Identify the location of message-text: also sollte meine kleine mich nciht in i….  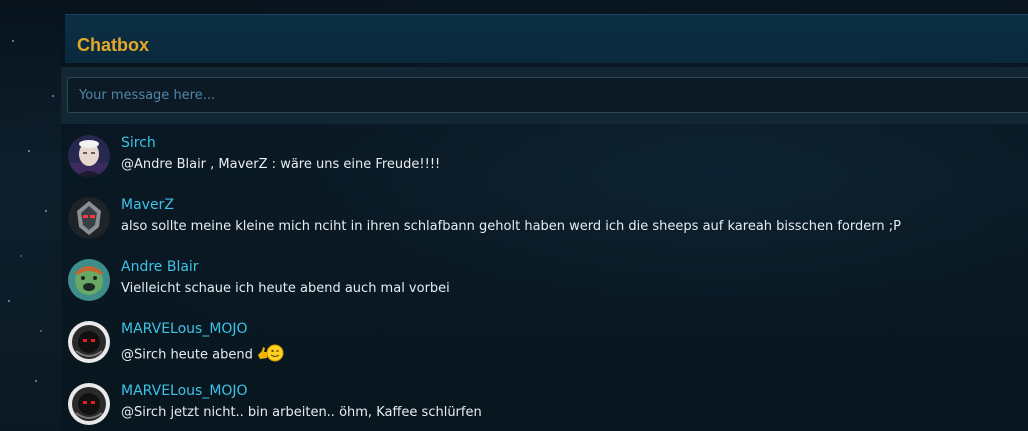
(511, 226).